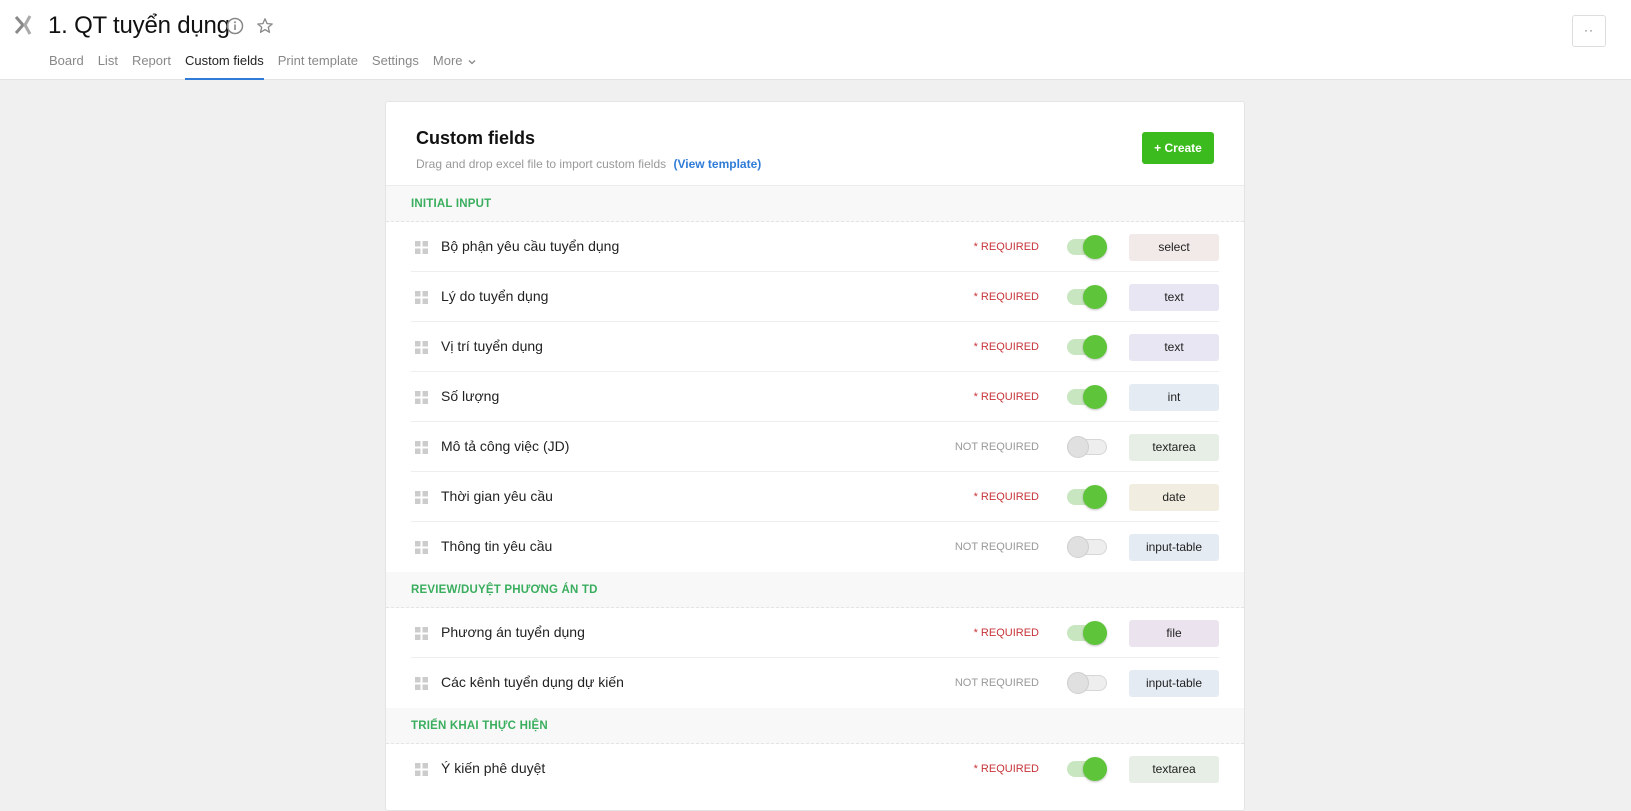  Describe the element at coordinates (235, 26) in the screenshot. I see `info-icon` at that location.